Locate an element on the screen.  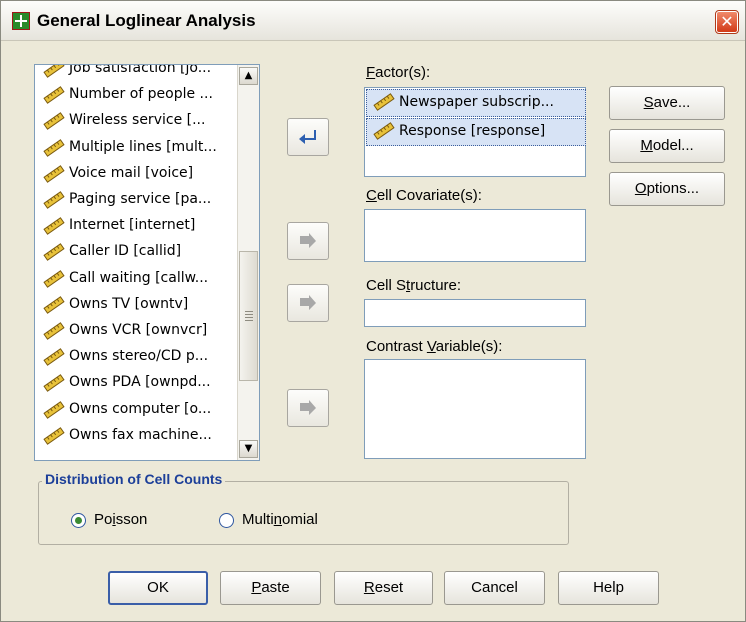
cell-covariates-list is located at coordinates (475, 235).